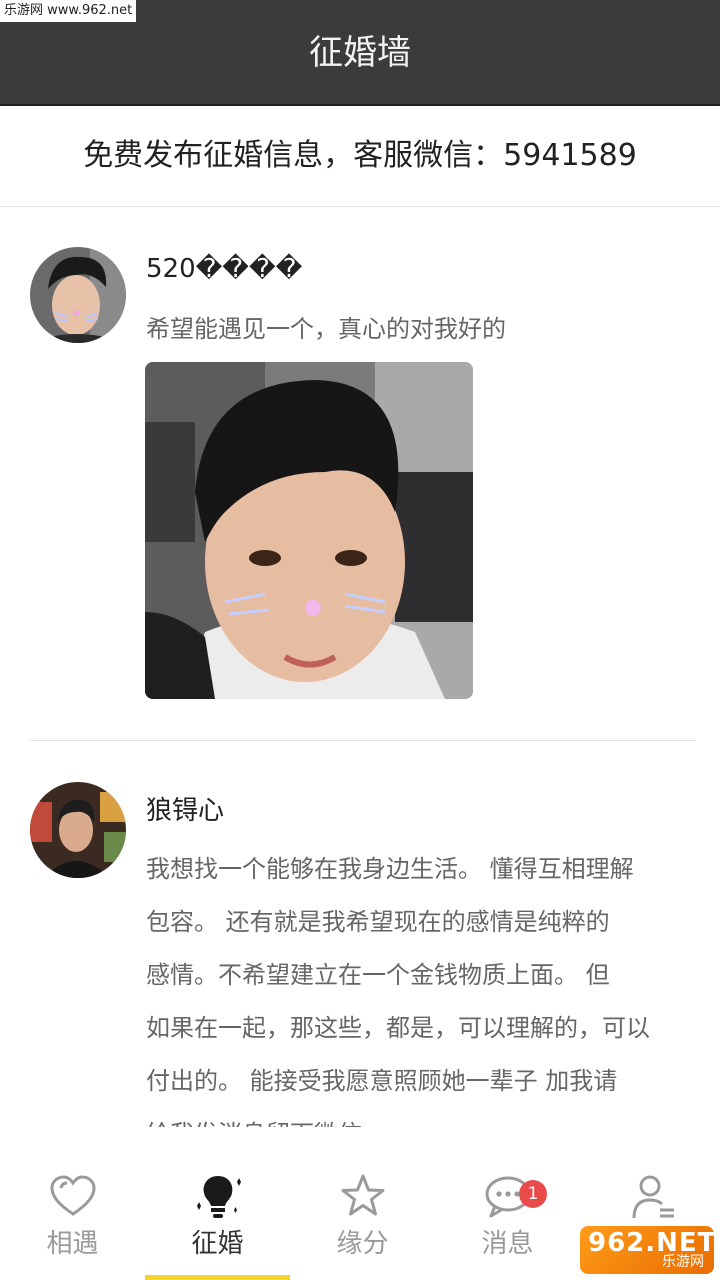  What do you see at coordinates (185, 811) in the screenshot?
I see `post-username: 狼锝心` at bounding box center [185, 811].